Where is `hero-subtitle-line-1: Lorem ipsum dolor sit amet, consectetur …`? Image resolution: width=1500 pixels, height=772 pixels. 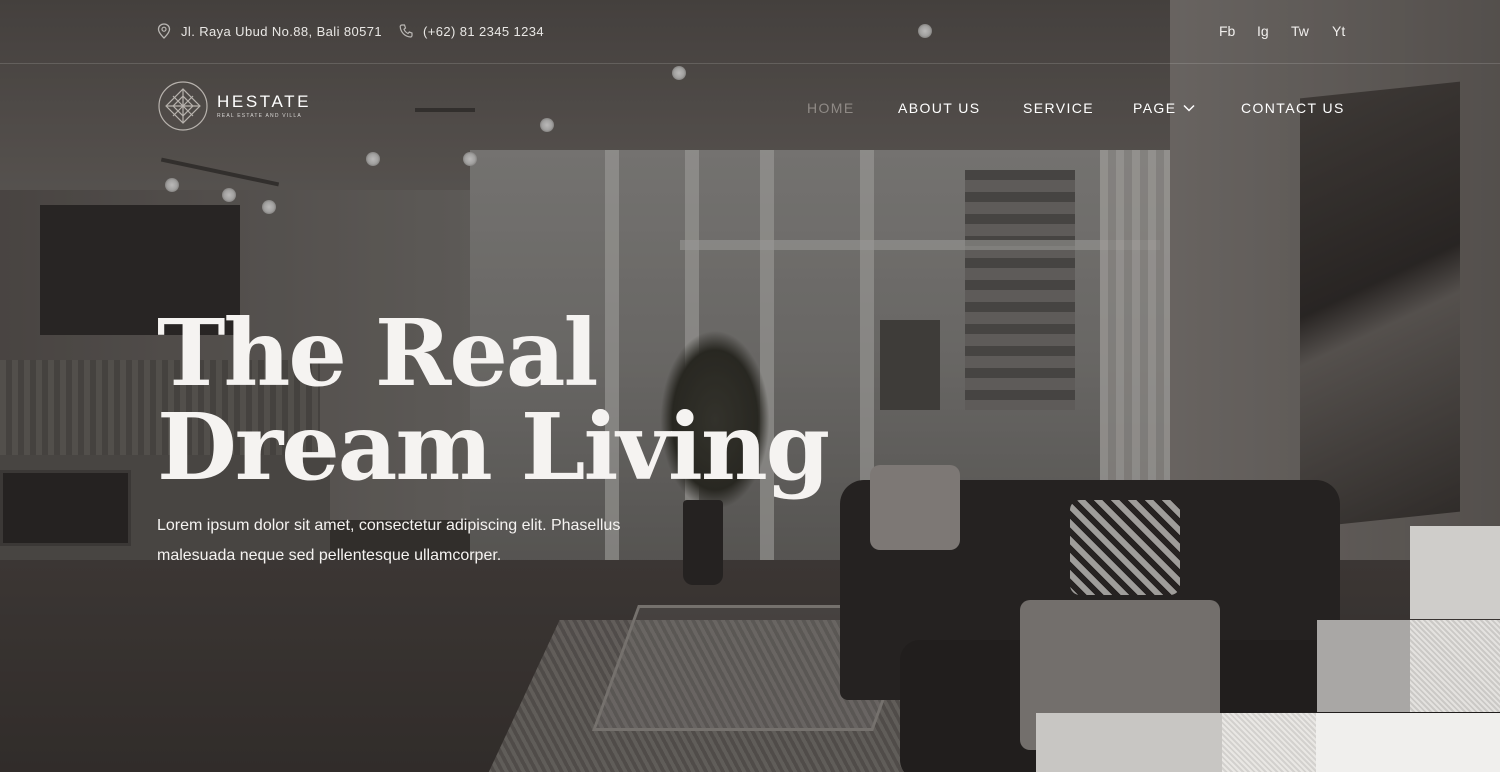
hero-subtitle-line-1: Lorem ipsum dolor sit amet, consectetur … is located at coordinates (389, 525).